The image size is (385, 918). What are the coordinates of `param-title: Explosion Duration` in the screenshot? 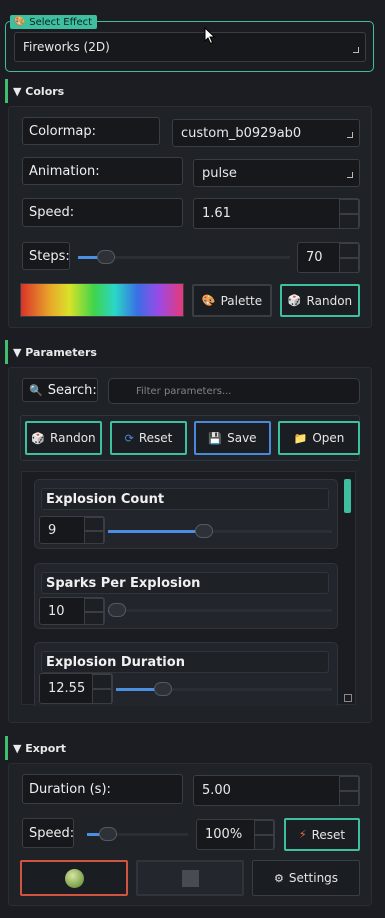 It's located at (185, 662).